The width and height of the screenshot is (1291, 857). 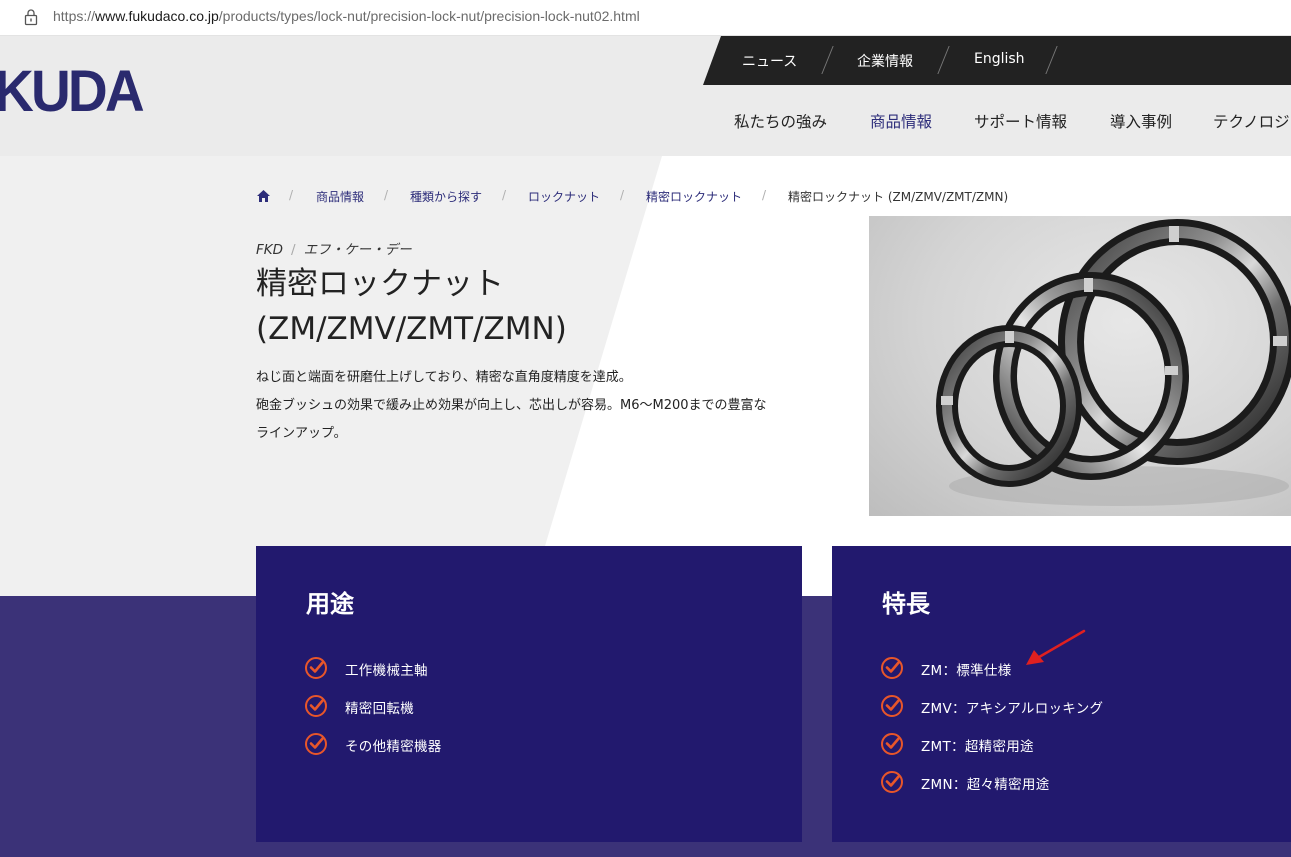 I want to click on use-item-label: 工作機械主軸, so click(x=386, y=671).